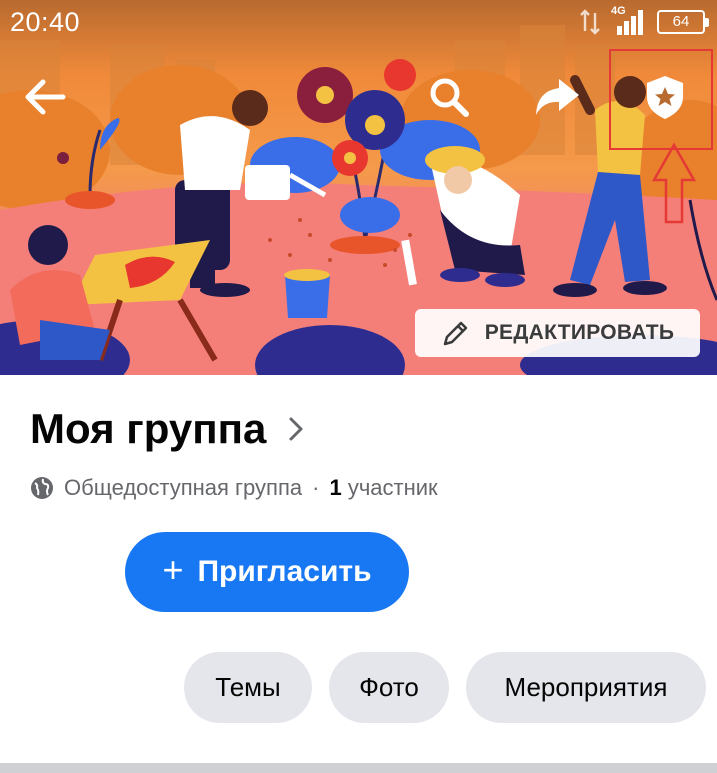 This screenshot has width=717, height=773. I want to click on pencil-icon, so click(455, 333).